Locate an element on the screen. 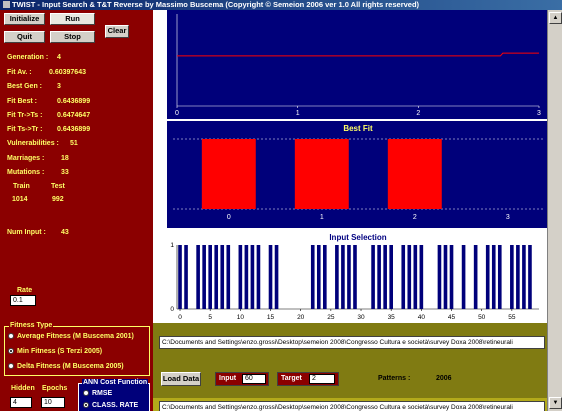  train-label: Train is located at coordinates (21, 186).